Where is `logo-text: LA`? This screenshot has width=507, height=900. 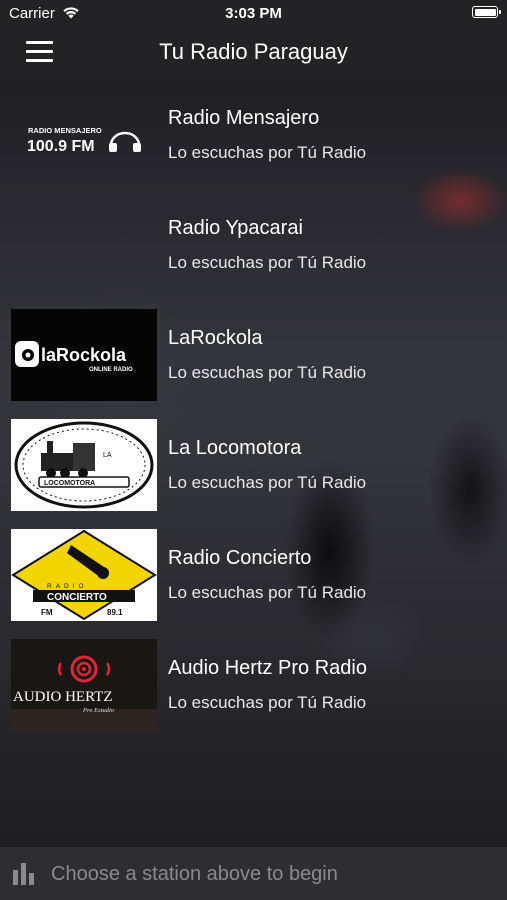 logo-text: LA is located at coordinates (107, 455).